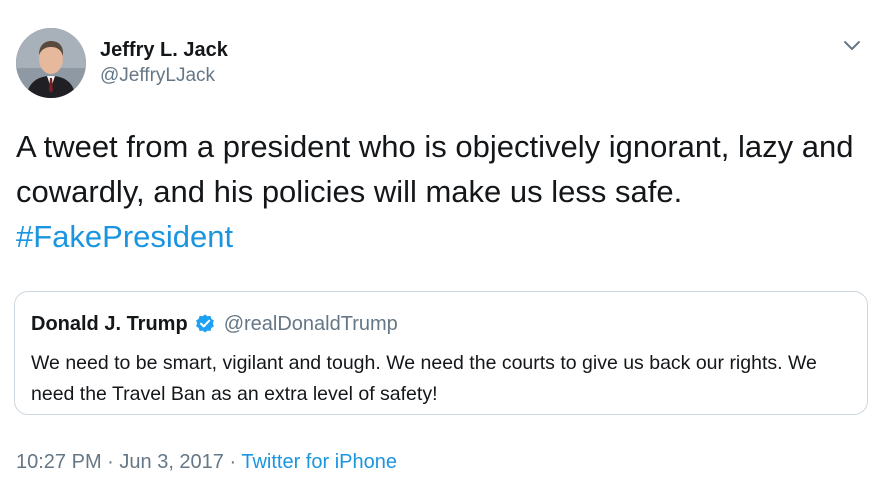  What do you see at coordinates (171, 462) in the screenshot?
I see `tweet-date: Jun 3, 2017` at bounding box center [171, 462].